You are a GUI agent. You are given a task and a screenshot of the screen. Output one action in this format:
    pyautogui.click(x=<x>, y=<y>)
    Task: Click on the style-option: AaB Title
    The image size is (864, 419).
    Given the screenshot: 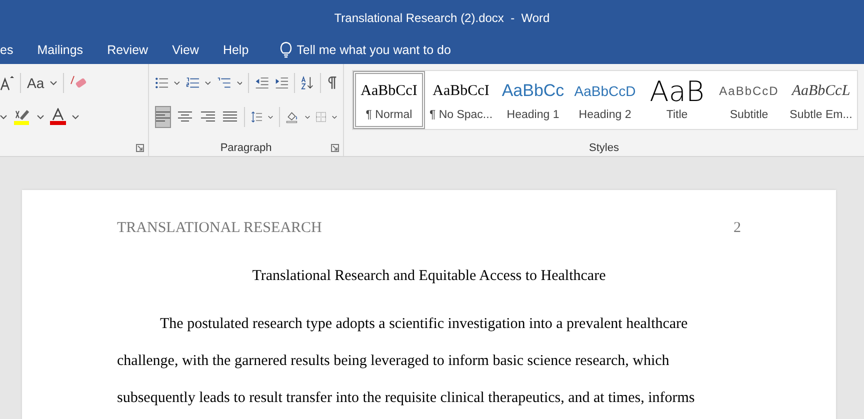 What is the action you would take?
    pyautogui.click(x=677, y=100)
    